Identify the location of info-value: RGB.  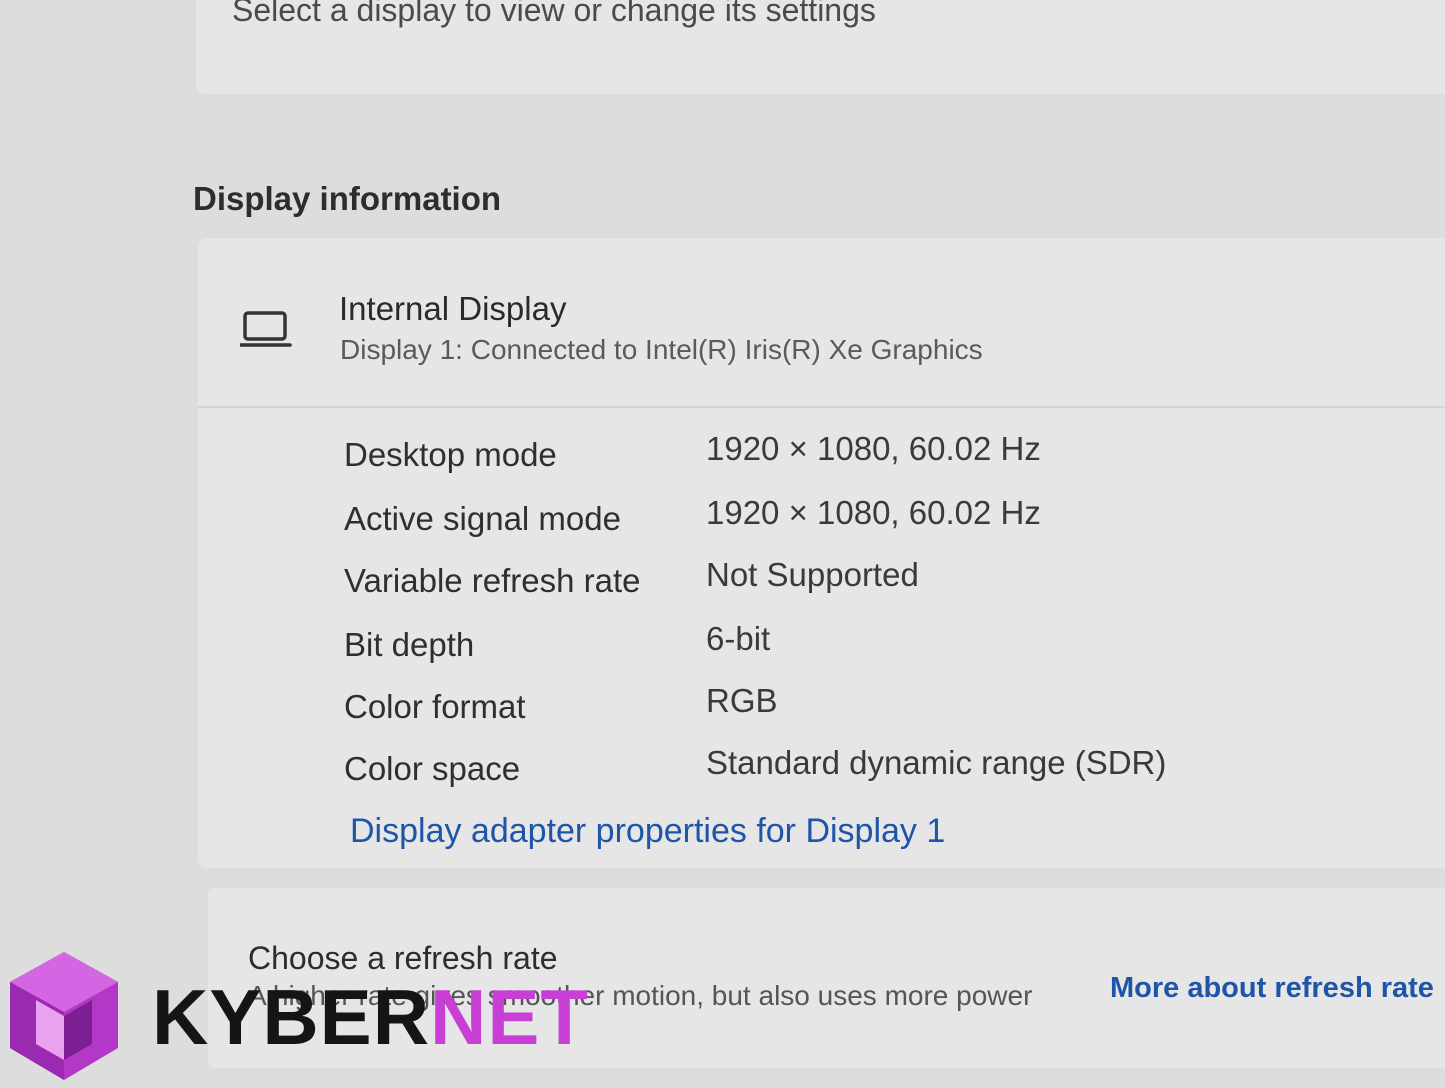
(742, 700).